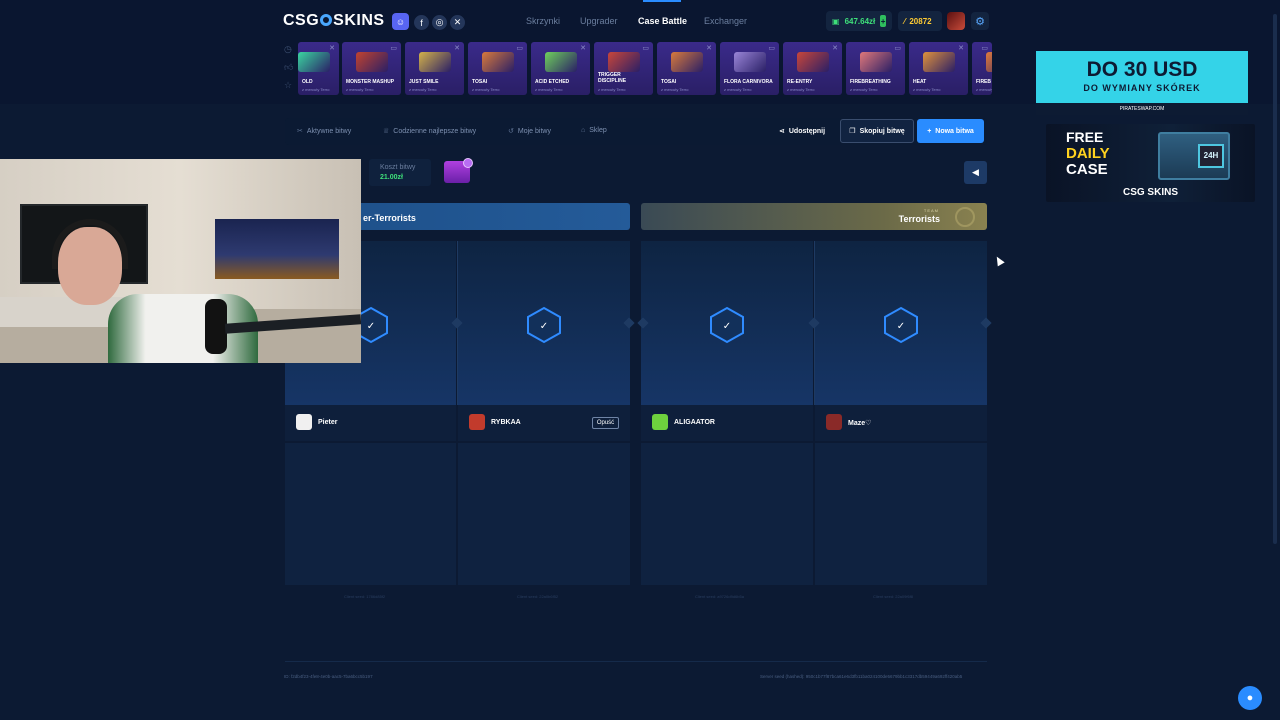 This screenshot has width=1280, height=720. What do you see at coordinates (877, 131) in the screenshot?
I see `copy-battle-button: ❐ Skopiuj bitwę` at bounding box center [877, 131].